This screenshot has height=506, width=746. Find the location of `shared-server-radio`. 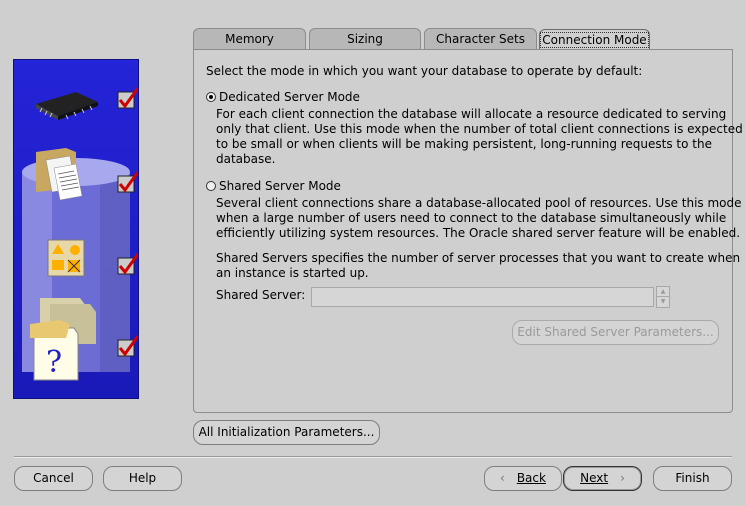

shared-server-radio is located at coordinates (211, 186).